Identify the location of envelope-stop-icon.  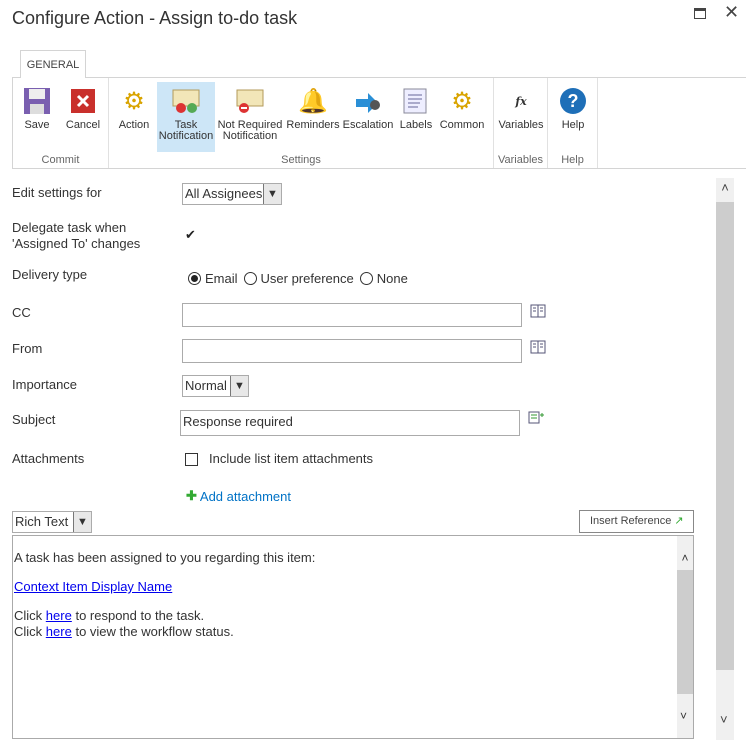
(250, 101).